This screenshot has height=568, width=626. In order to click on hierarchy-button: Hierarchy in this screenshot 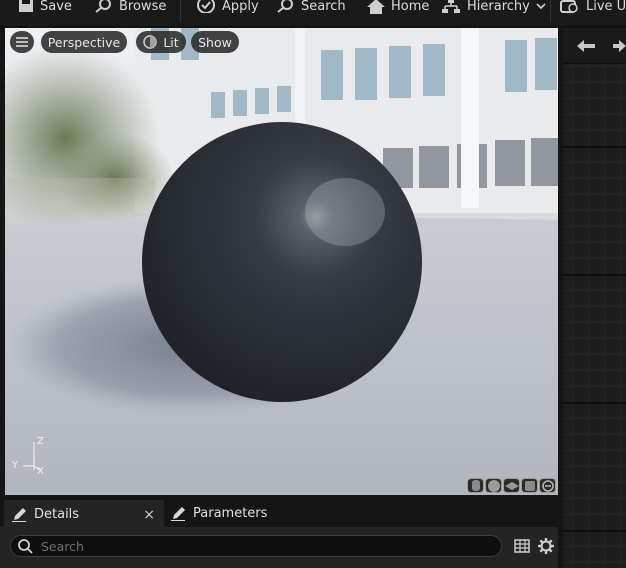, I will do `click(497, 8)`.